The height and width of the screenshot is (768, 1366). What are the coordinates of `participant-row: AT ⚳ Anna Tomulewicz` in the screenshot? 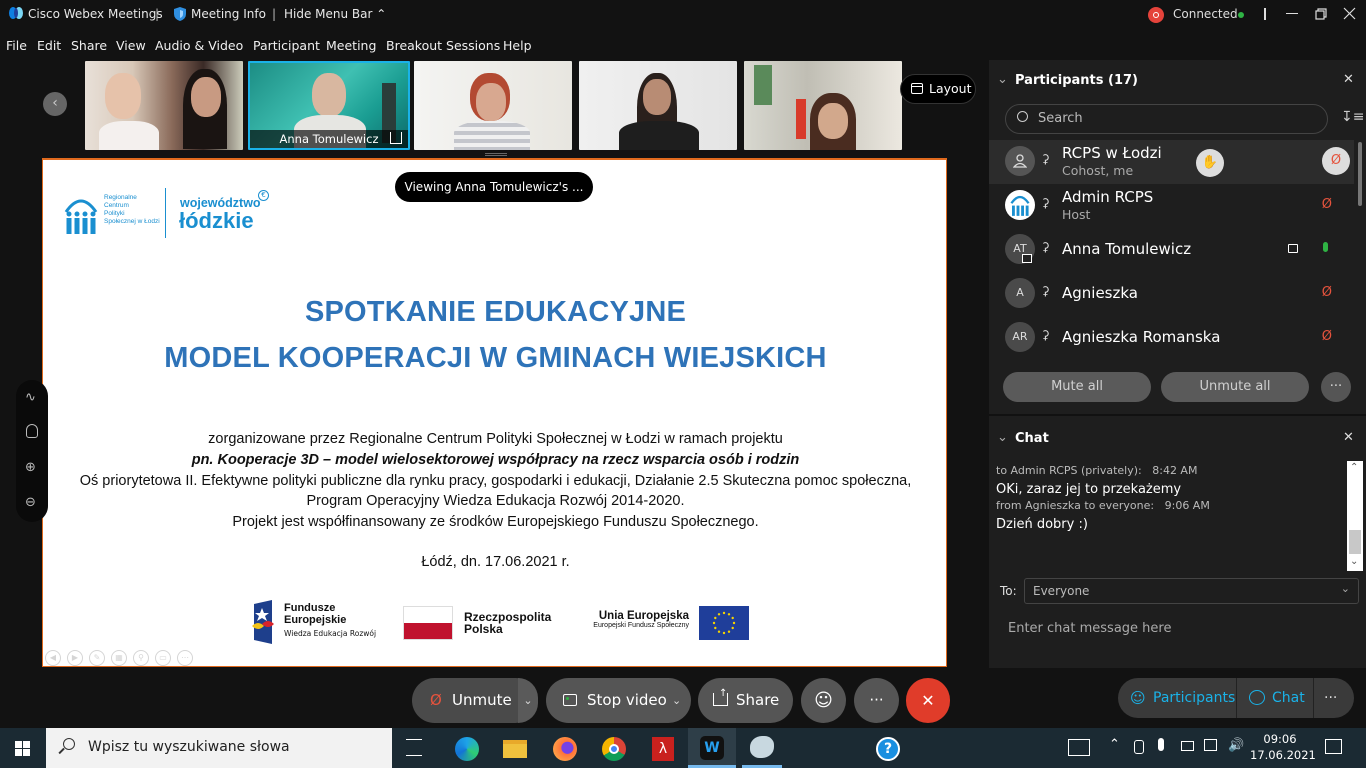 It's located at (1171, 250).